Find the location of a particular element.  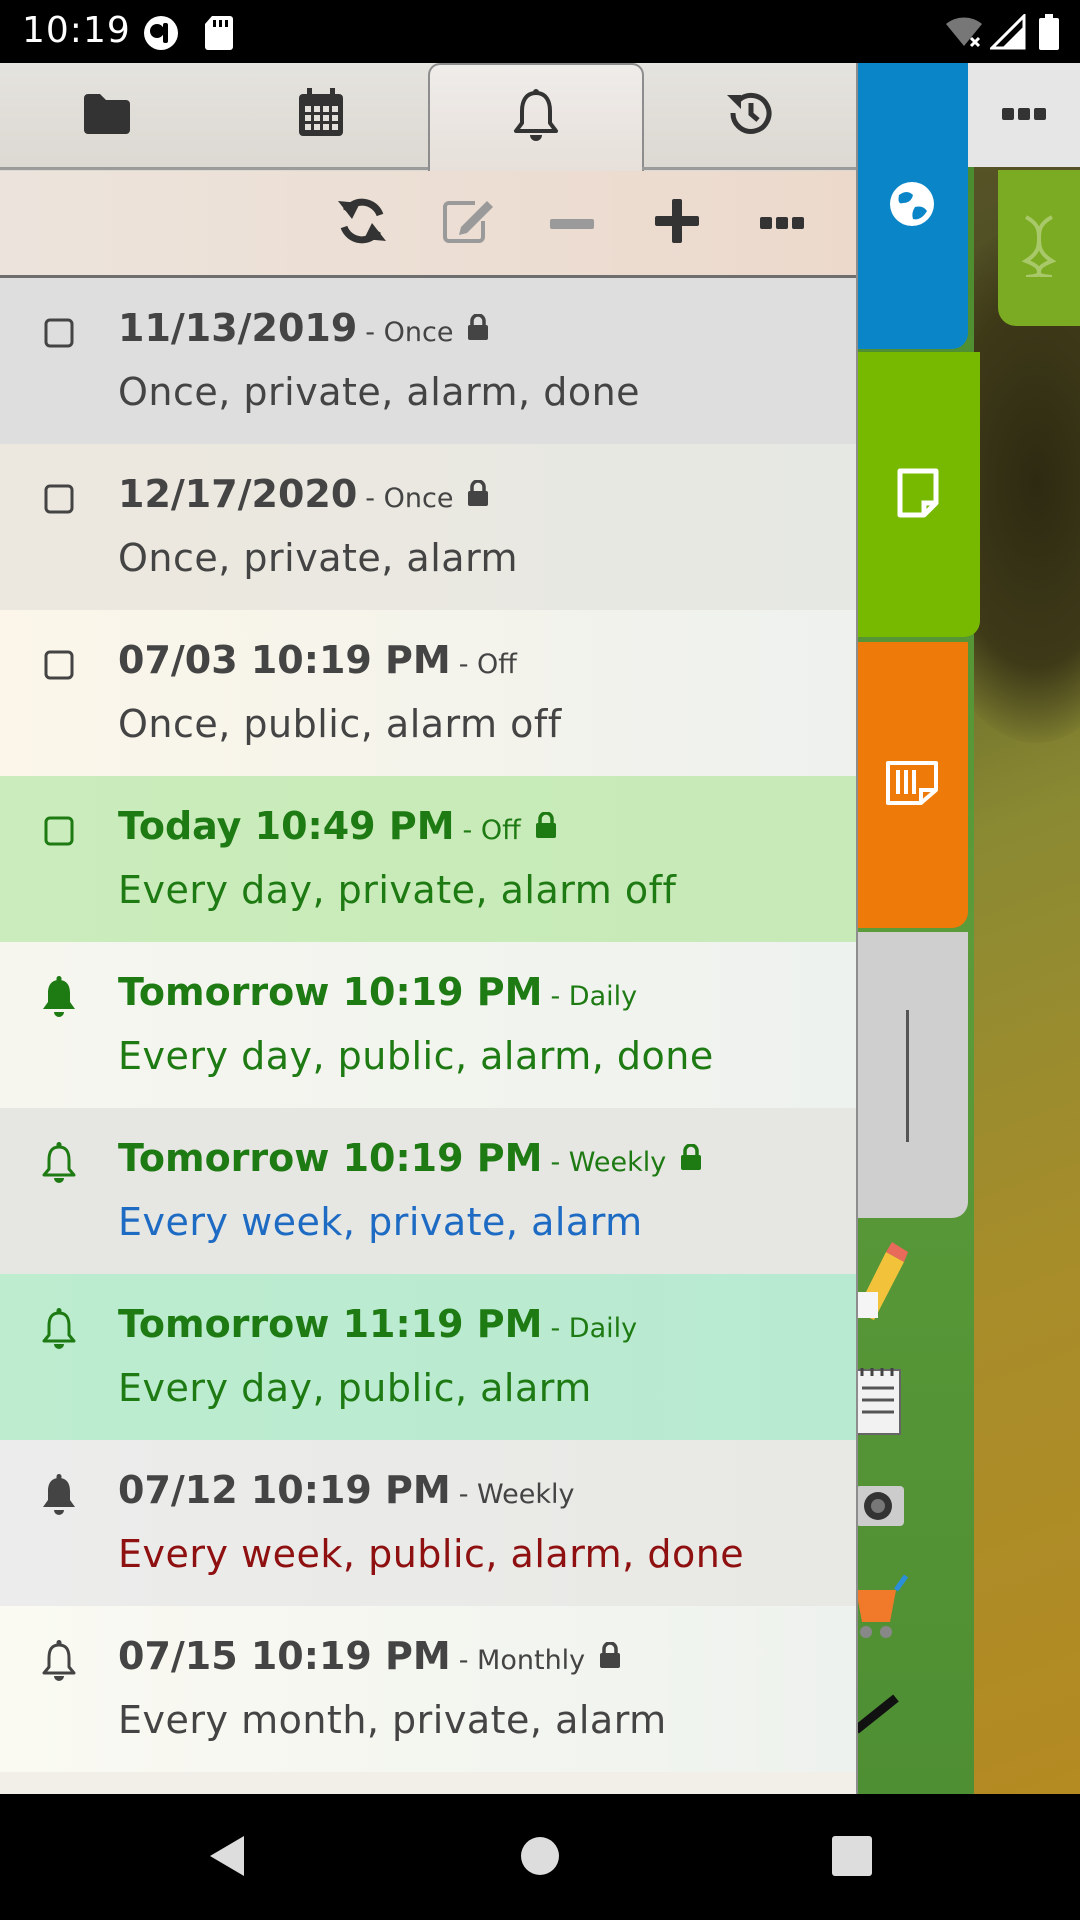

side-tab-world is located at coordinates (912, 206).